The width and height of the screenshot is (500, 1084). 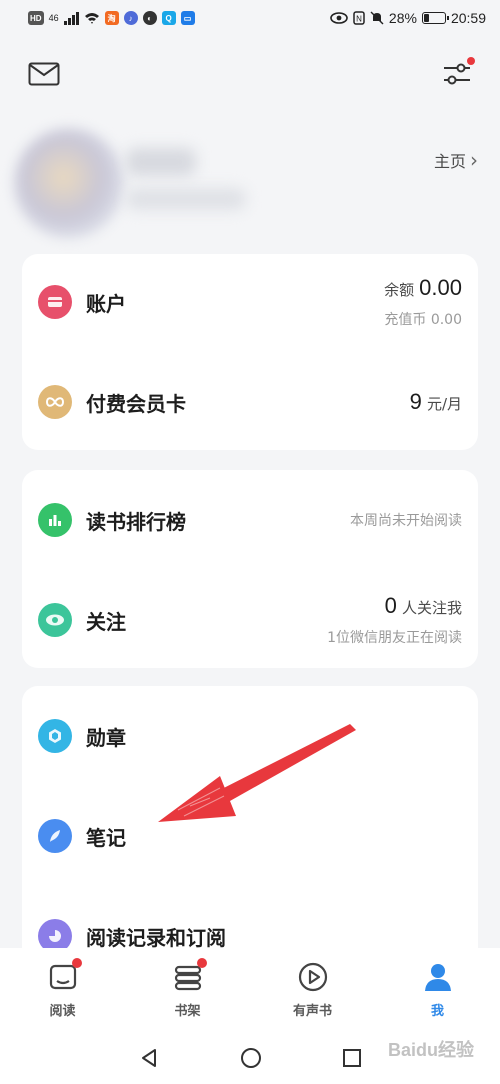 What do you see at coordinates (394, 638) in the screenshot?
I see `friends-reading: 1位微信朋友正在阅读` at bounding box center [394, 638].